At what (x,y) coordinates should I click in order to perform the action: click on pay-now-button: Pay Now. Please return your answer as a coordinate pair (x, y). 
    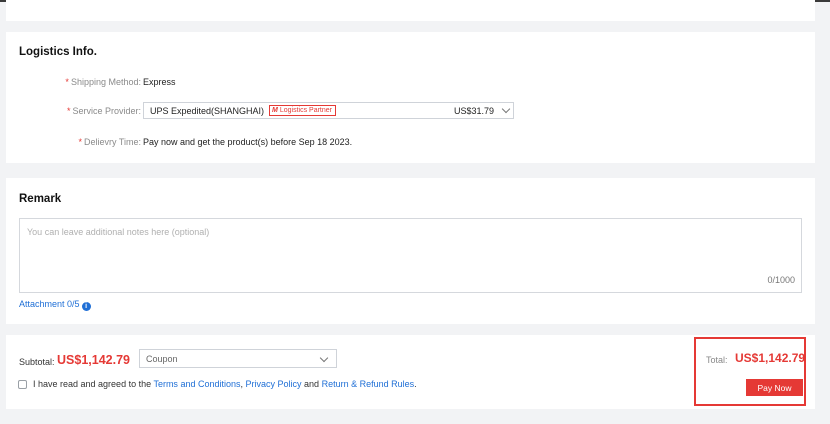
    Looking at the image, I should click on (774, 387).